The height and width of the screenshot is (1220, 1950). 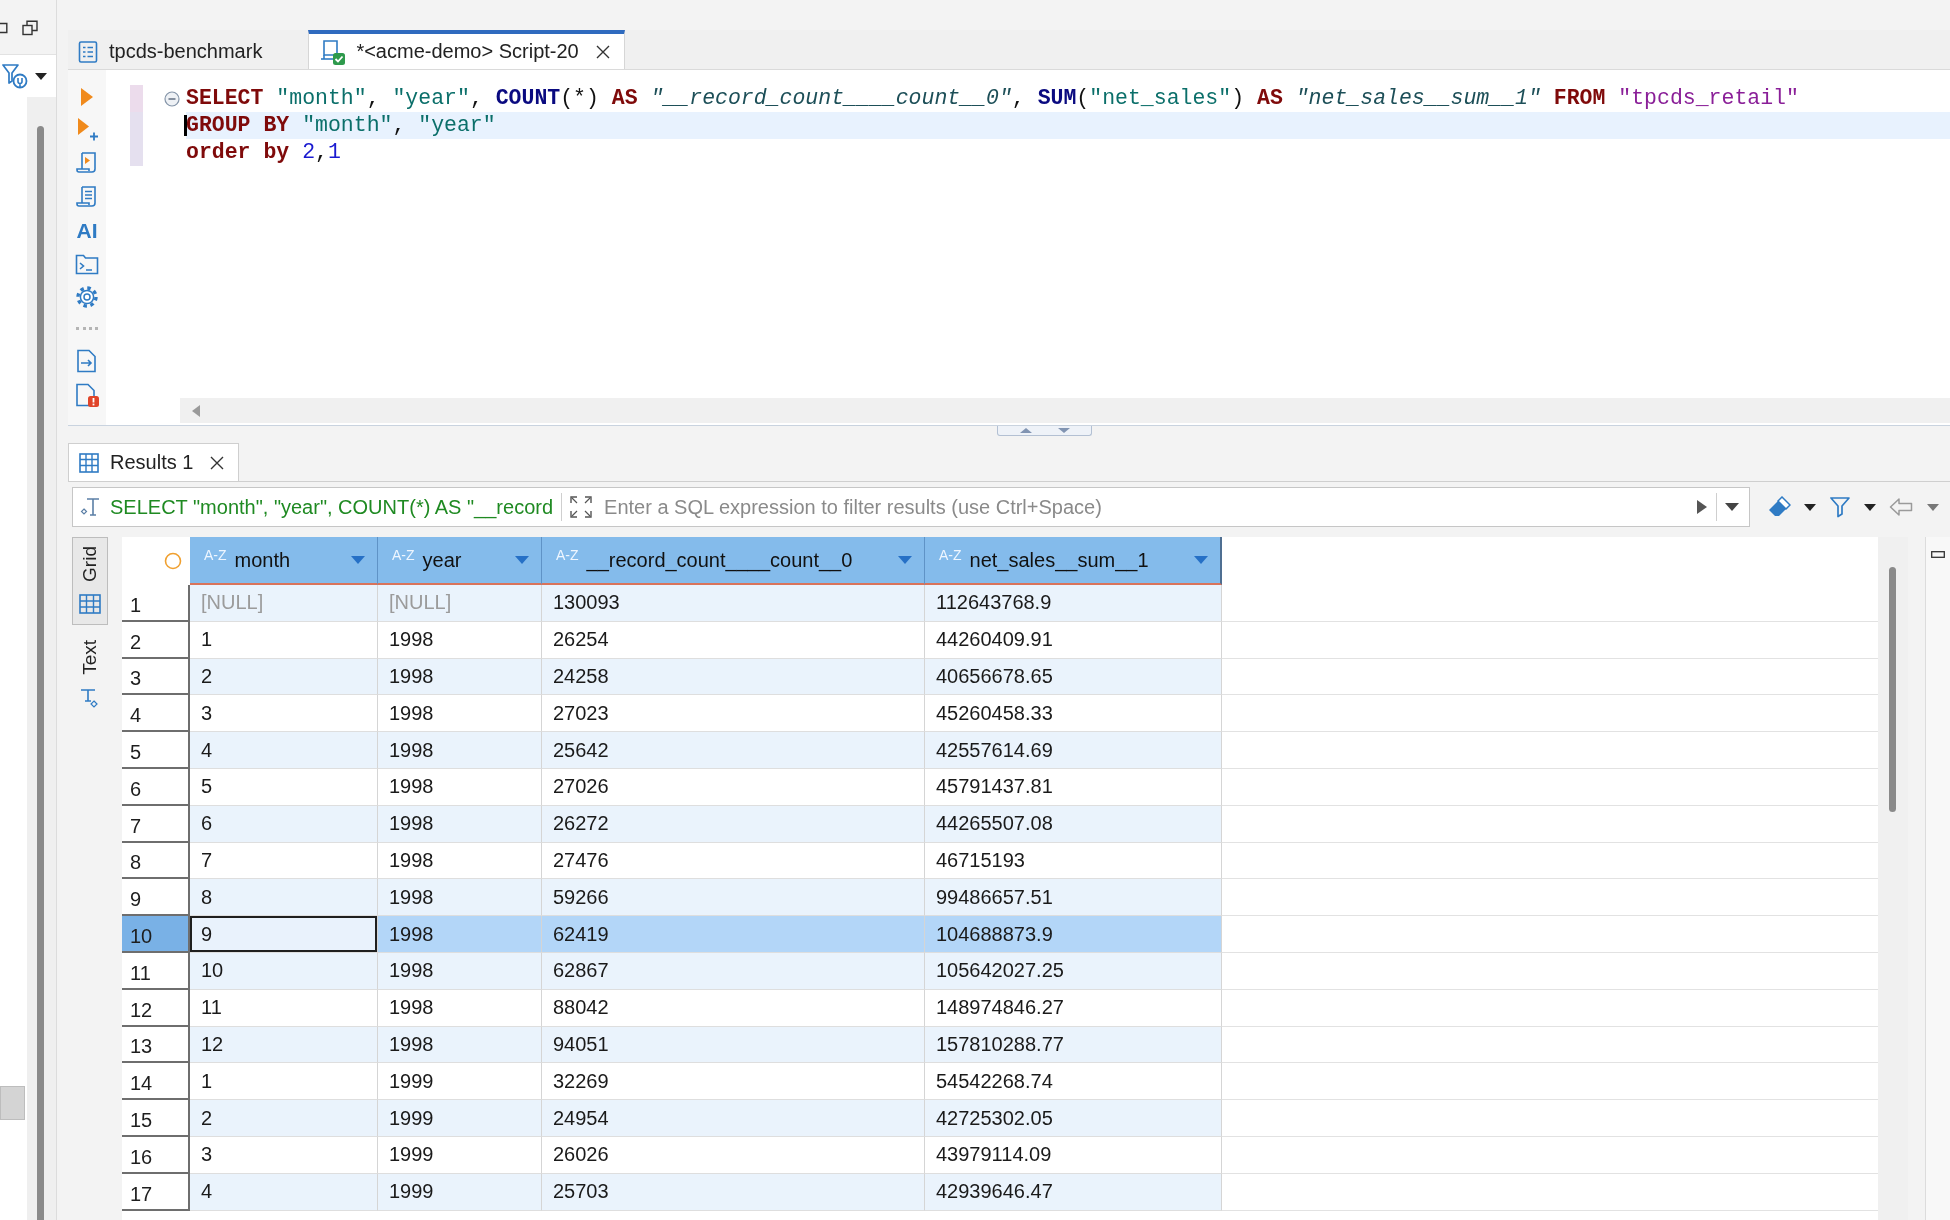 I want to click on back-arrow-icon, so click(x=1901, y=507).